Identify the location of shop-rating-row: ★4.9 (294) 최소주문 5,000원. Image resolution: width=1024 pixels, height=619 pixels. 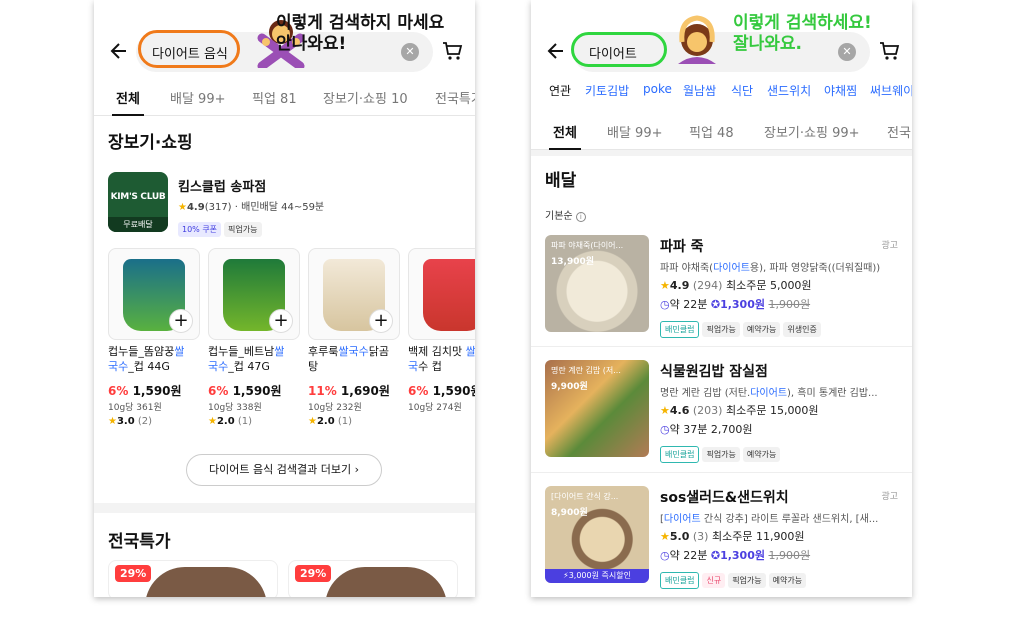
(736, 285).